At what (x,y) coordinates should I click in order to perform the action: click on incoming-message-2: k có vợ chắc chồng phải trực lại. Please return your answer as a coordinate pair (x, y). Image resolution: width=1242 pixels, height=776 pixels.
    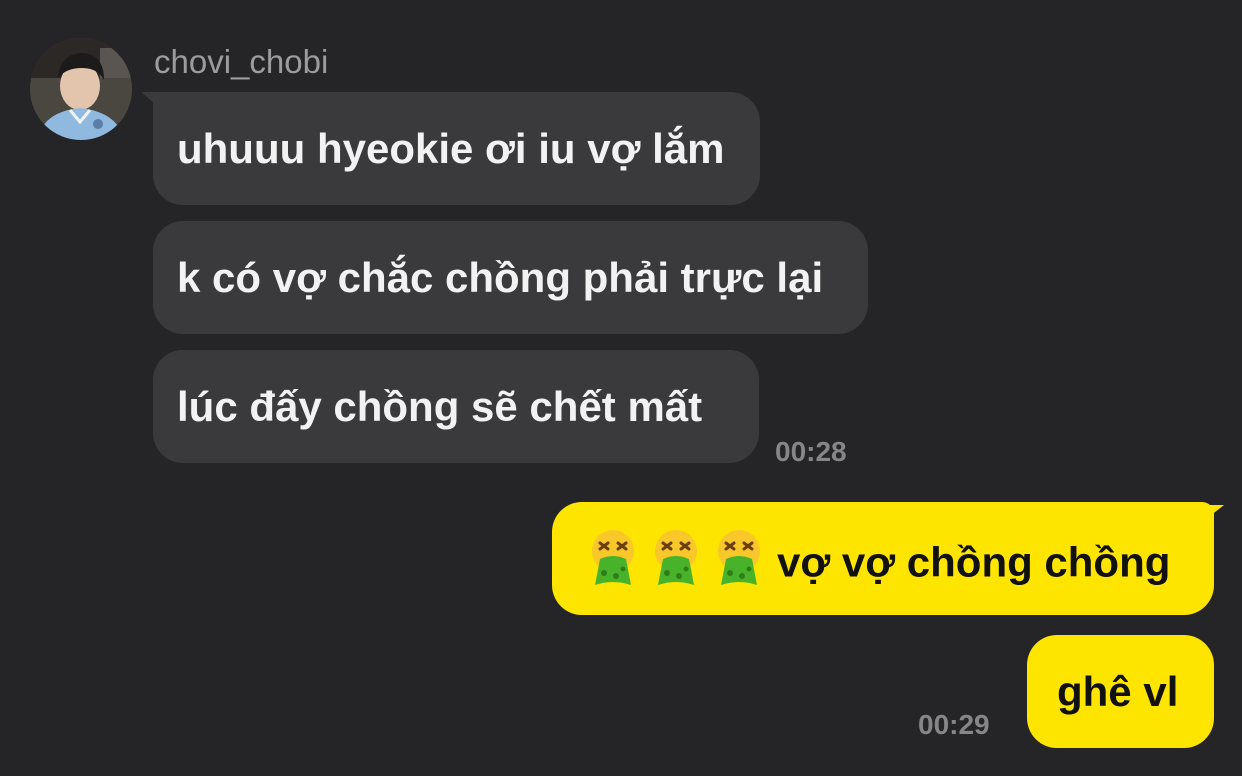
    Looking at the image, I should click on (510, 277).